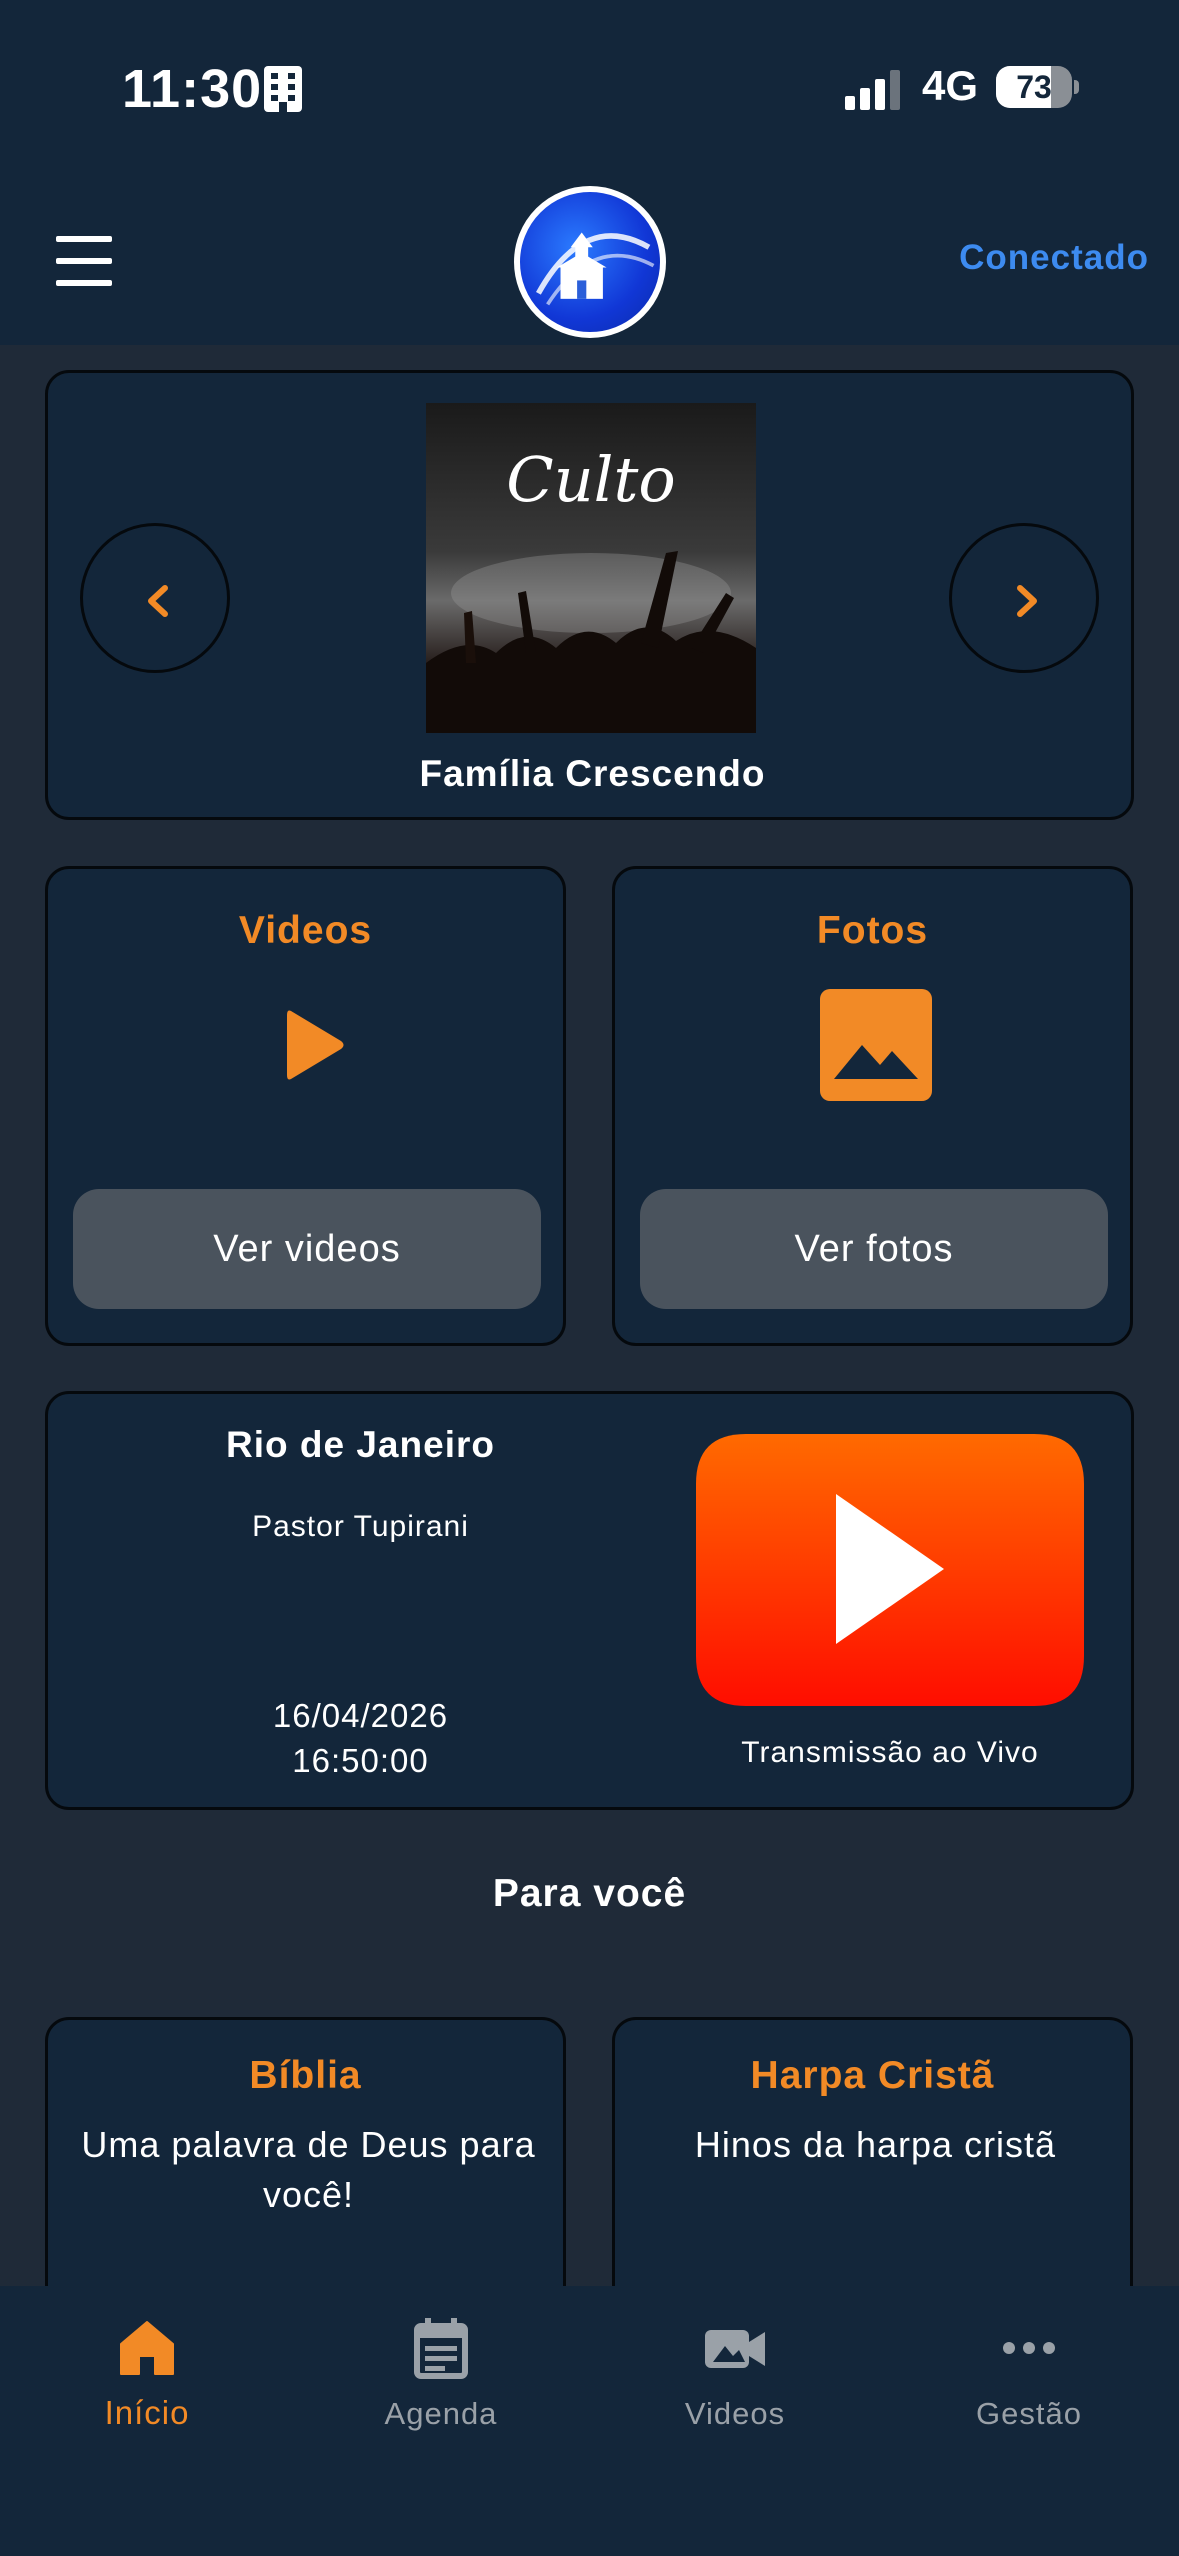 Image resolution: width=1179 pixels, height=2556 pixels. I want to click on for-you-title: Para você, so click(589, 1893).